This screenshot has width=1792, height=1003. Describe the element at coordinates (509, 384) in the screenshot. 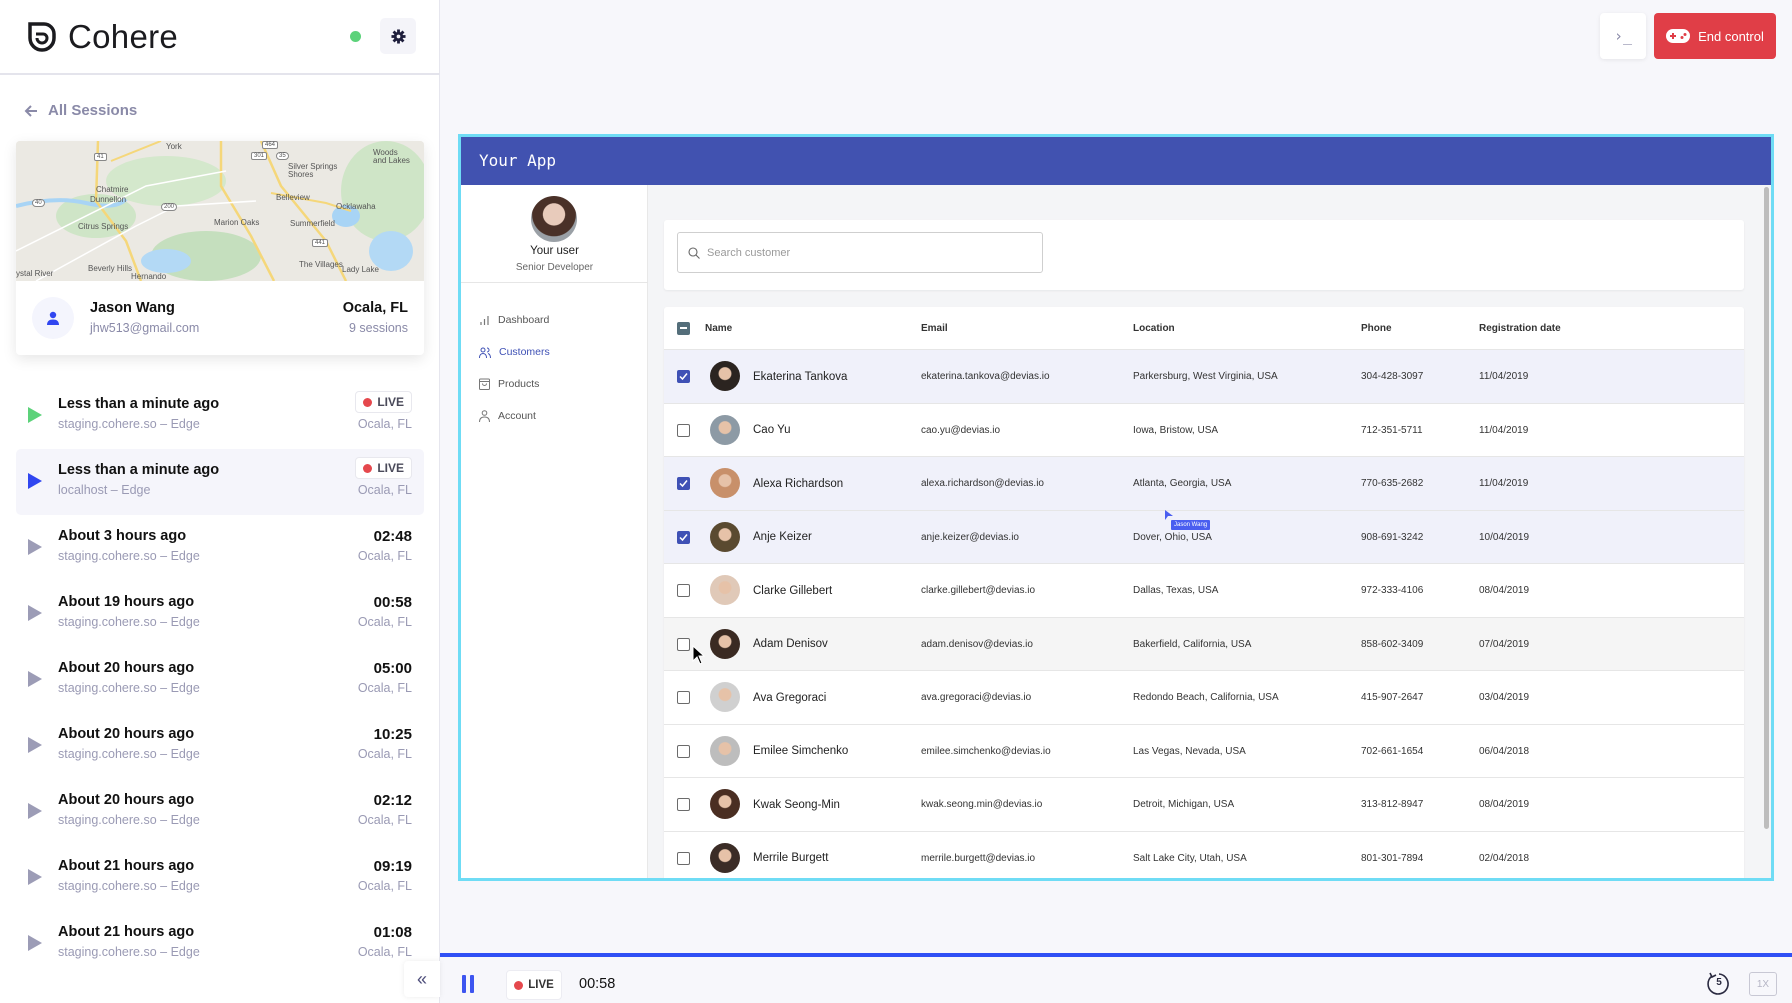

I see `nav-item-products: Products` at that location.